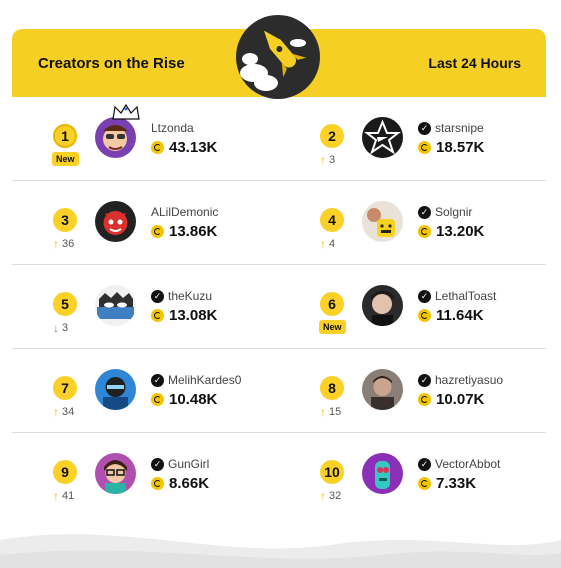  What do you see at coordinates (204, 380) in the screenshot?
I see `creator-name: MelihKardes0` at bounding box center [204, 380].